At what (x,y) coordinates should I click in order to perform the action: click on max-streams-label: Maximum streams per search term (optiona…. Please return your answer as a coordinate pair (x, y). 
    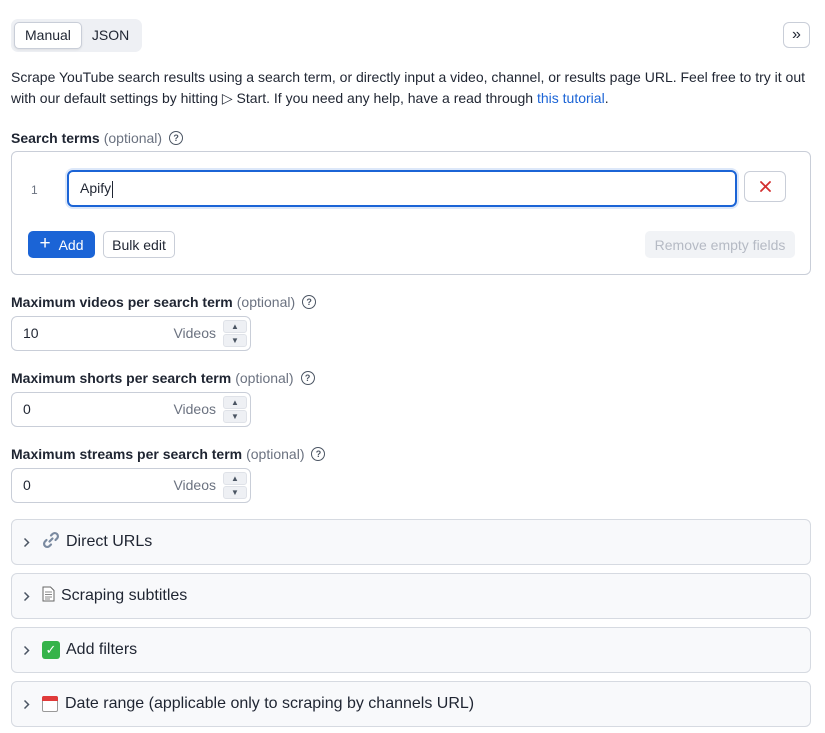
    Looking at the image, I should click on (168, 454).